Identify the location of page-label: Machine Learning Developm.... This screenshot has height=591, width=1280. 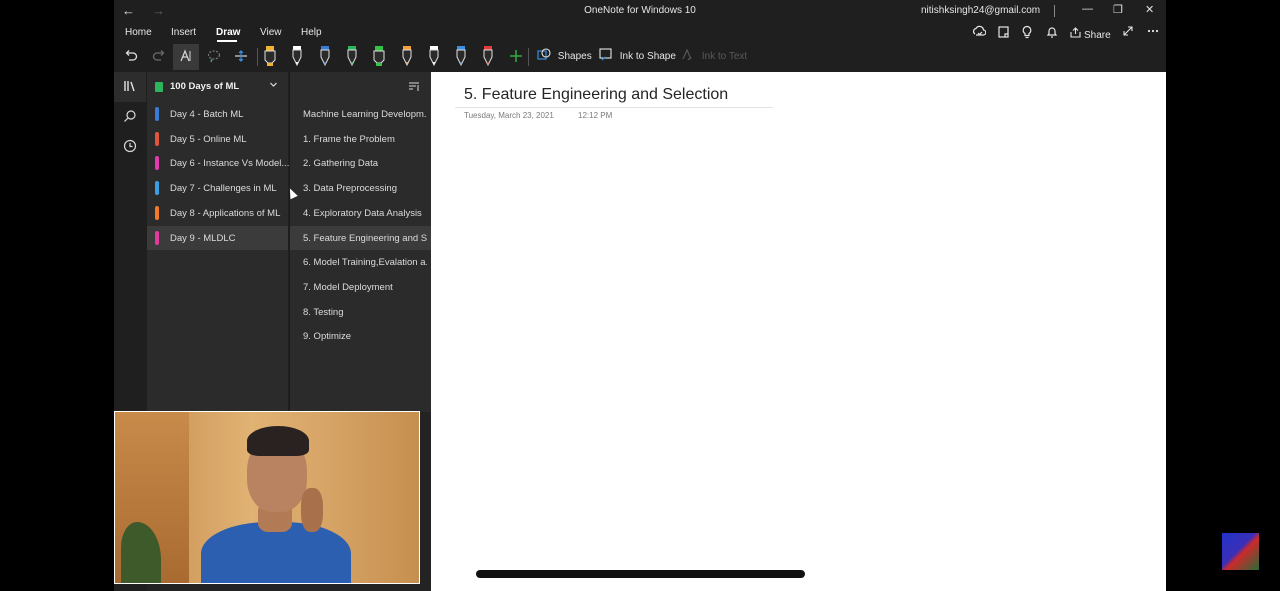
(365, 114).